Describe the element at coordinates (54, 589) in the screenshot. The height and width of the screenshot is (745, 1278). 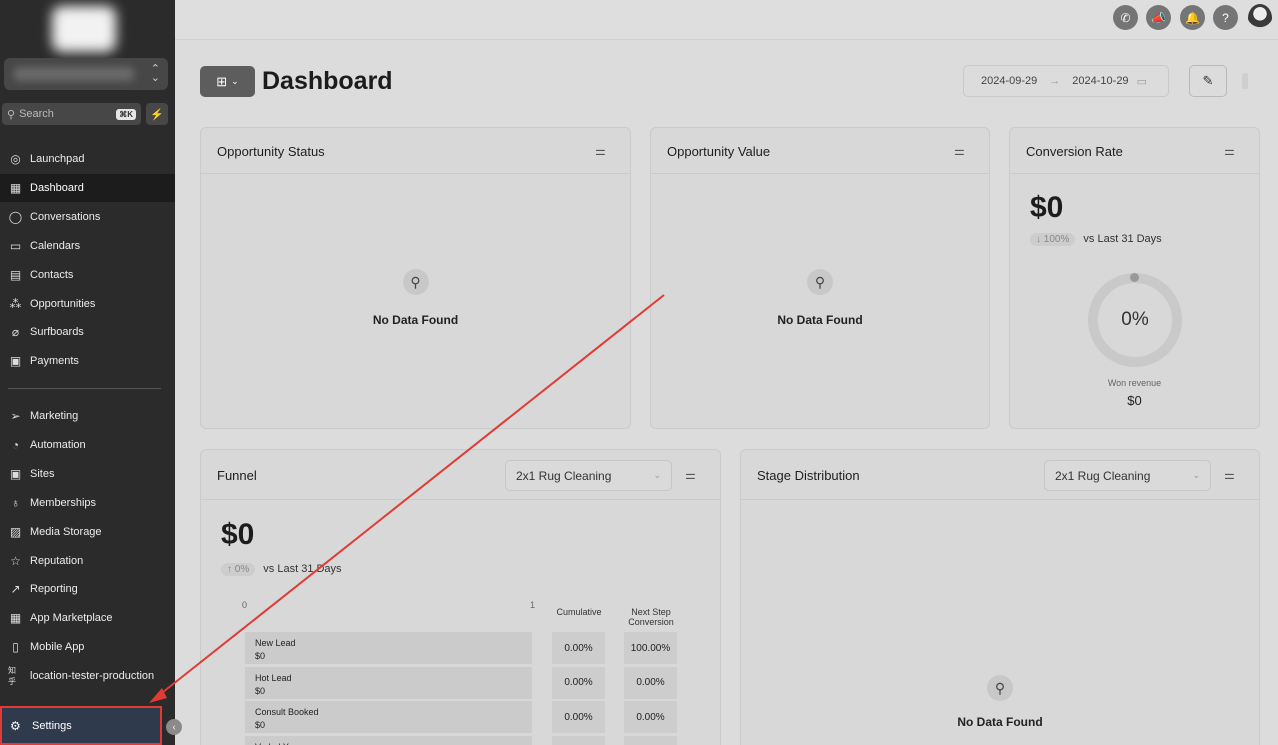
I see `sidebar-item-label: Reporting` at that location.